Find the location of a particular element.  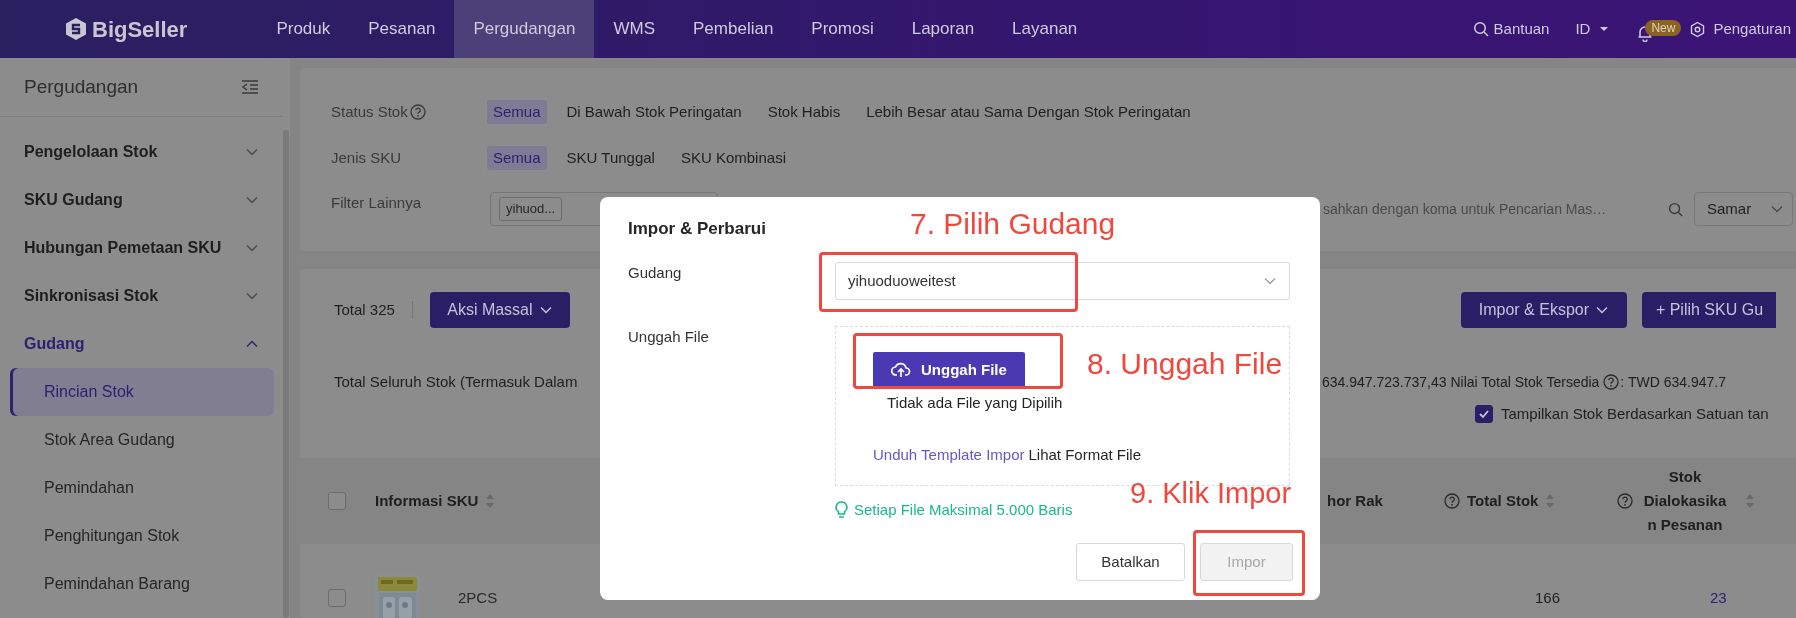

column-header: Stok Dialokasikan Pesanan is located at coordinates (1685, 501).